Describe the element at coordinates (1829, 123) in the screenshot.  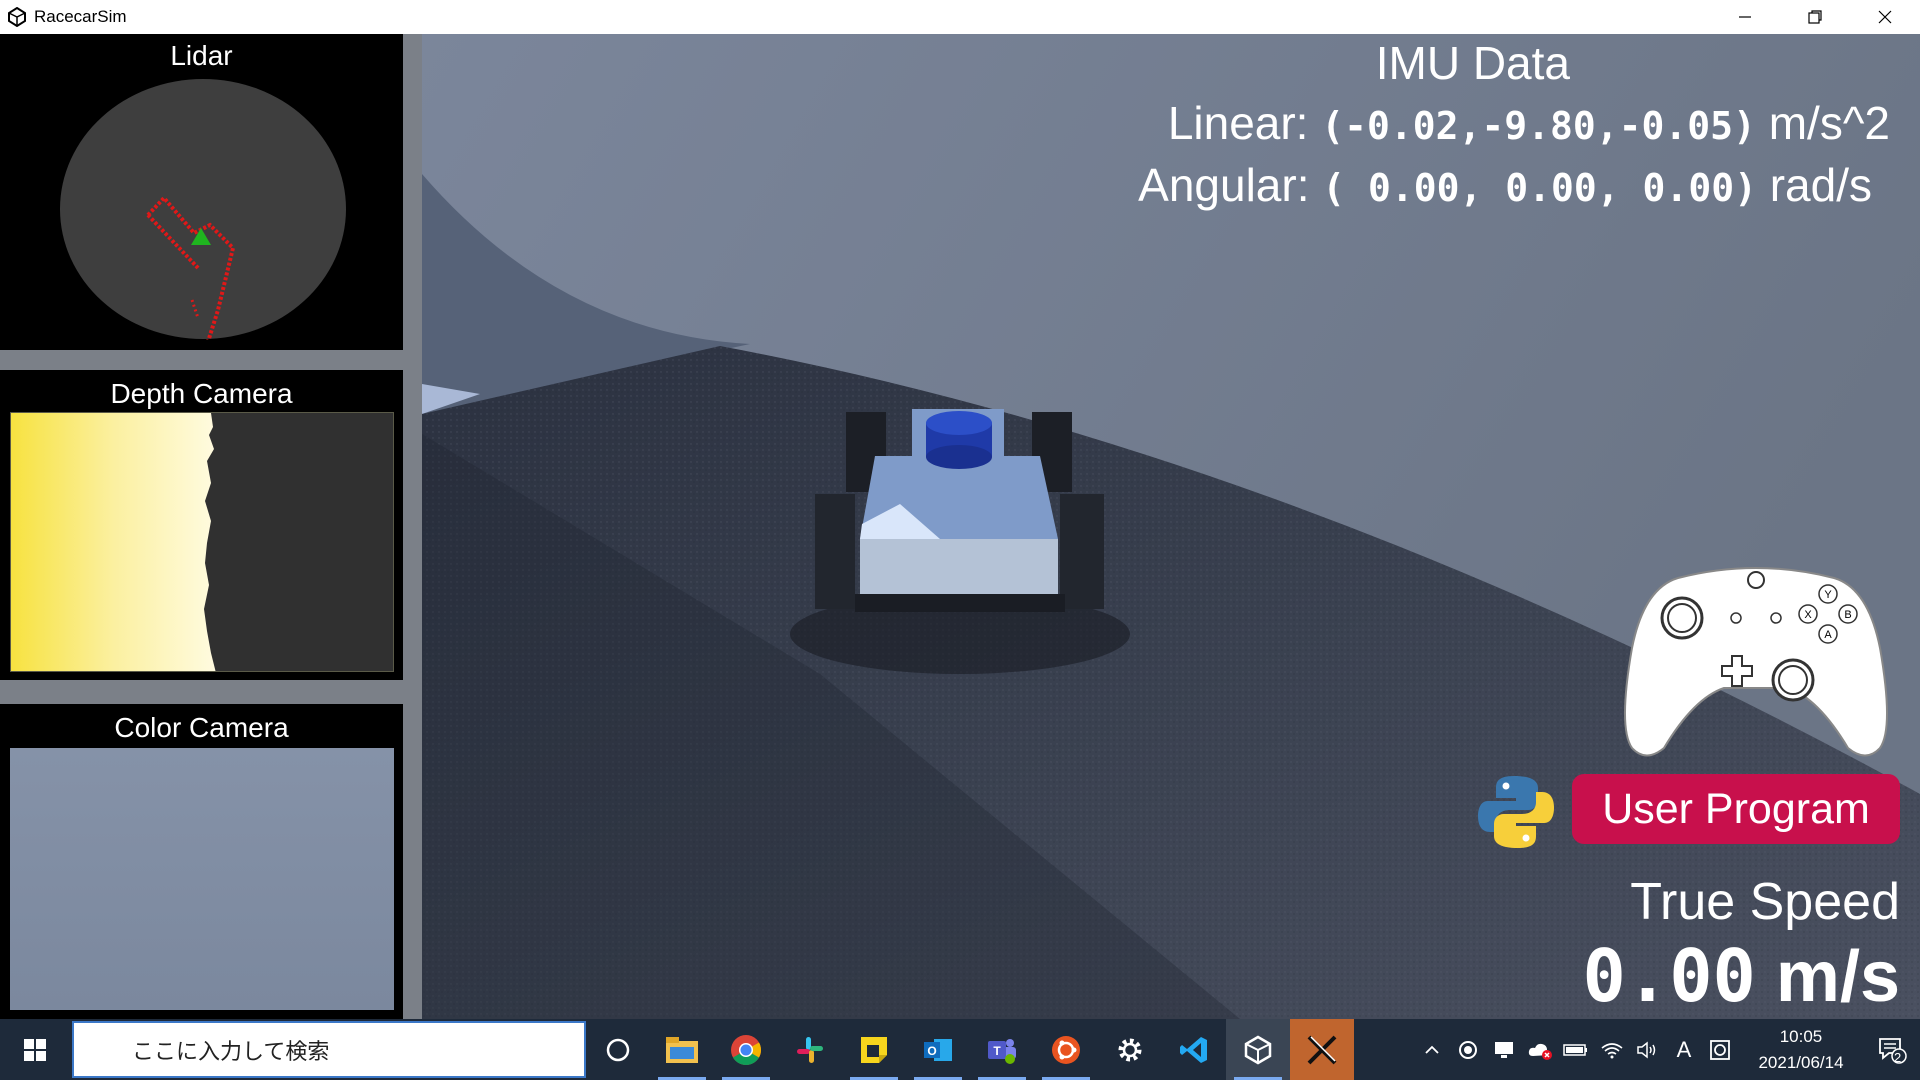
I see `imu-linear-unit: m/s^2` at that location.